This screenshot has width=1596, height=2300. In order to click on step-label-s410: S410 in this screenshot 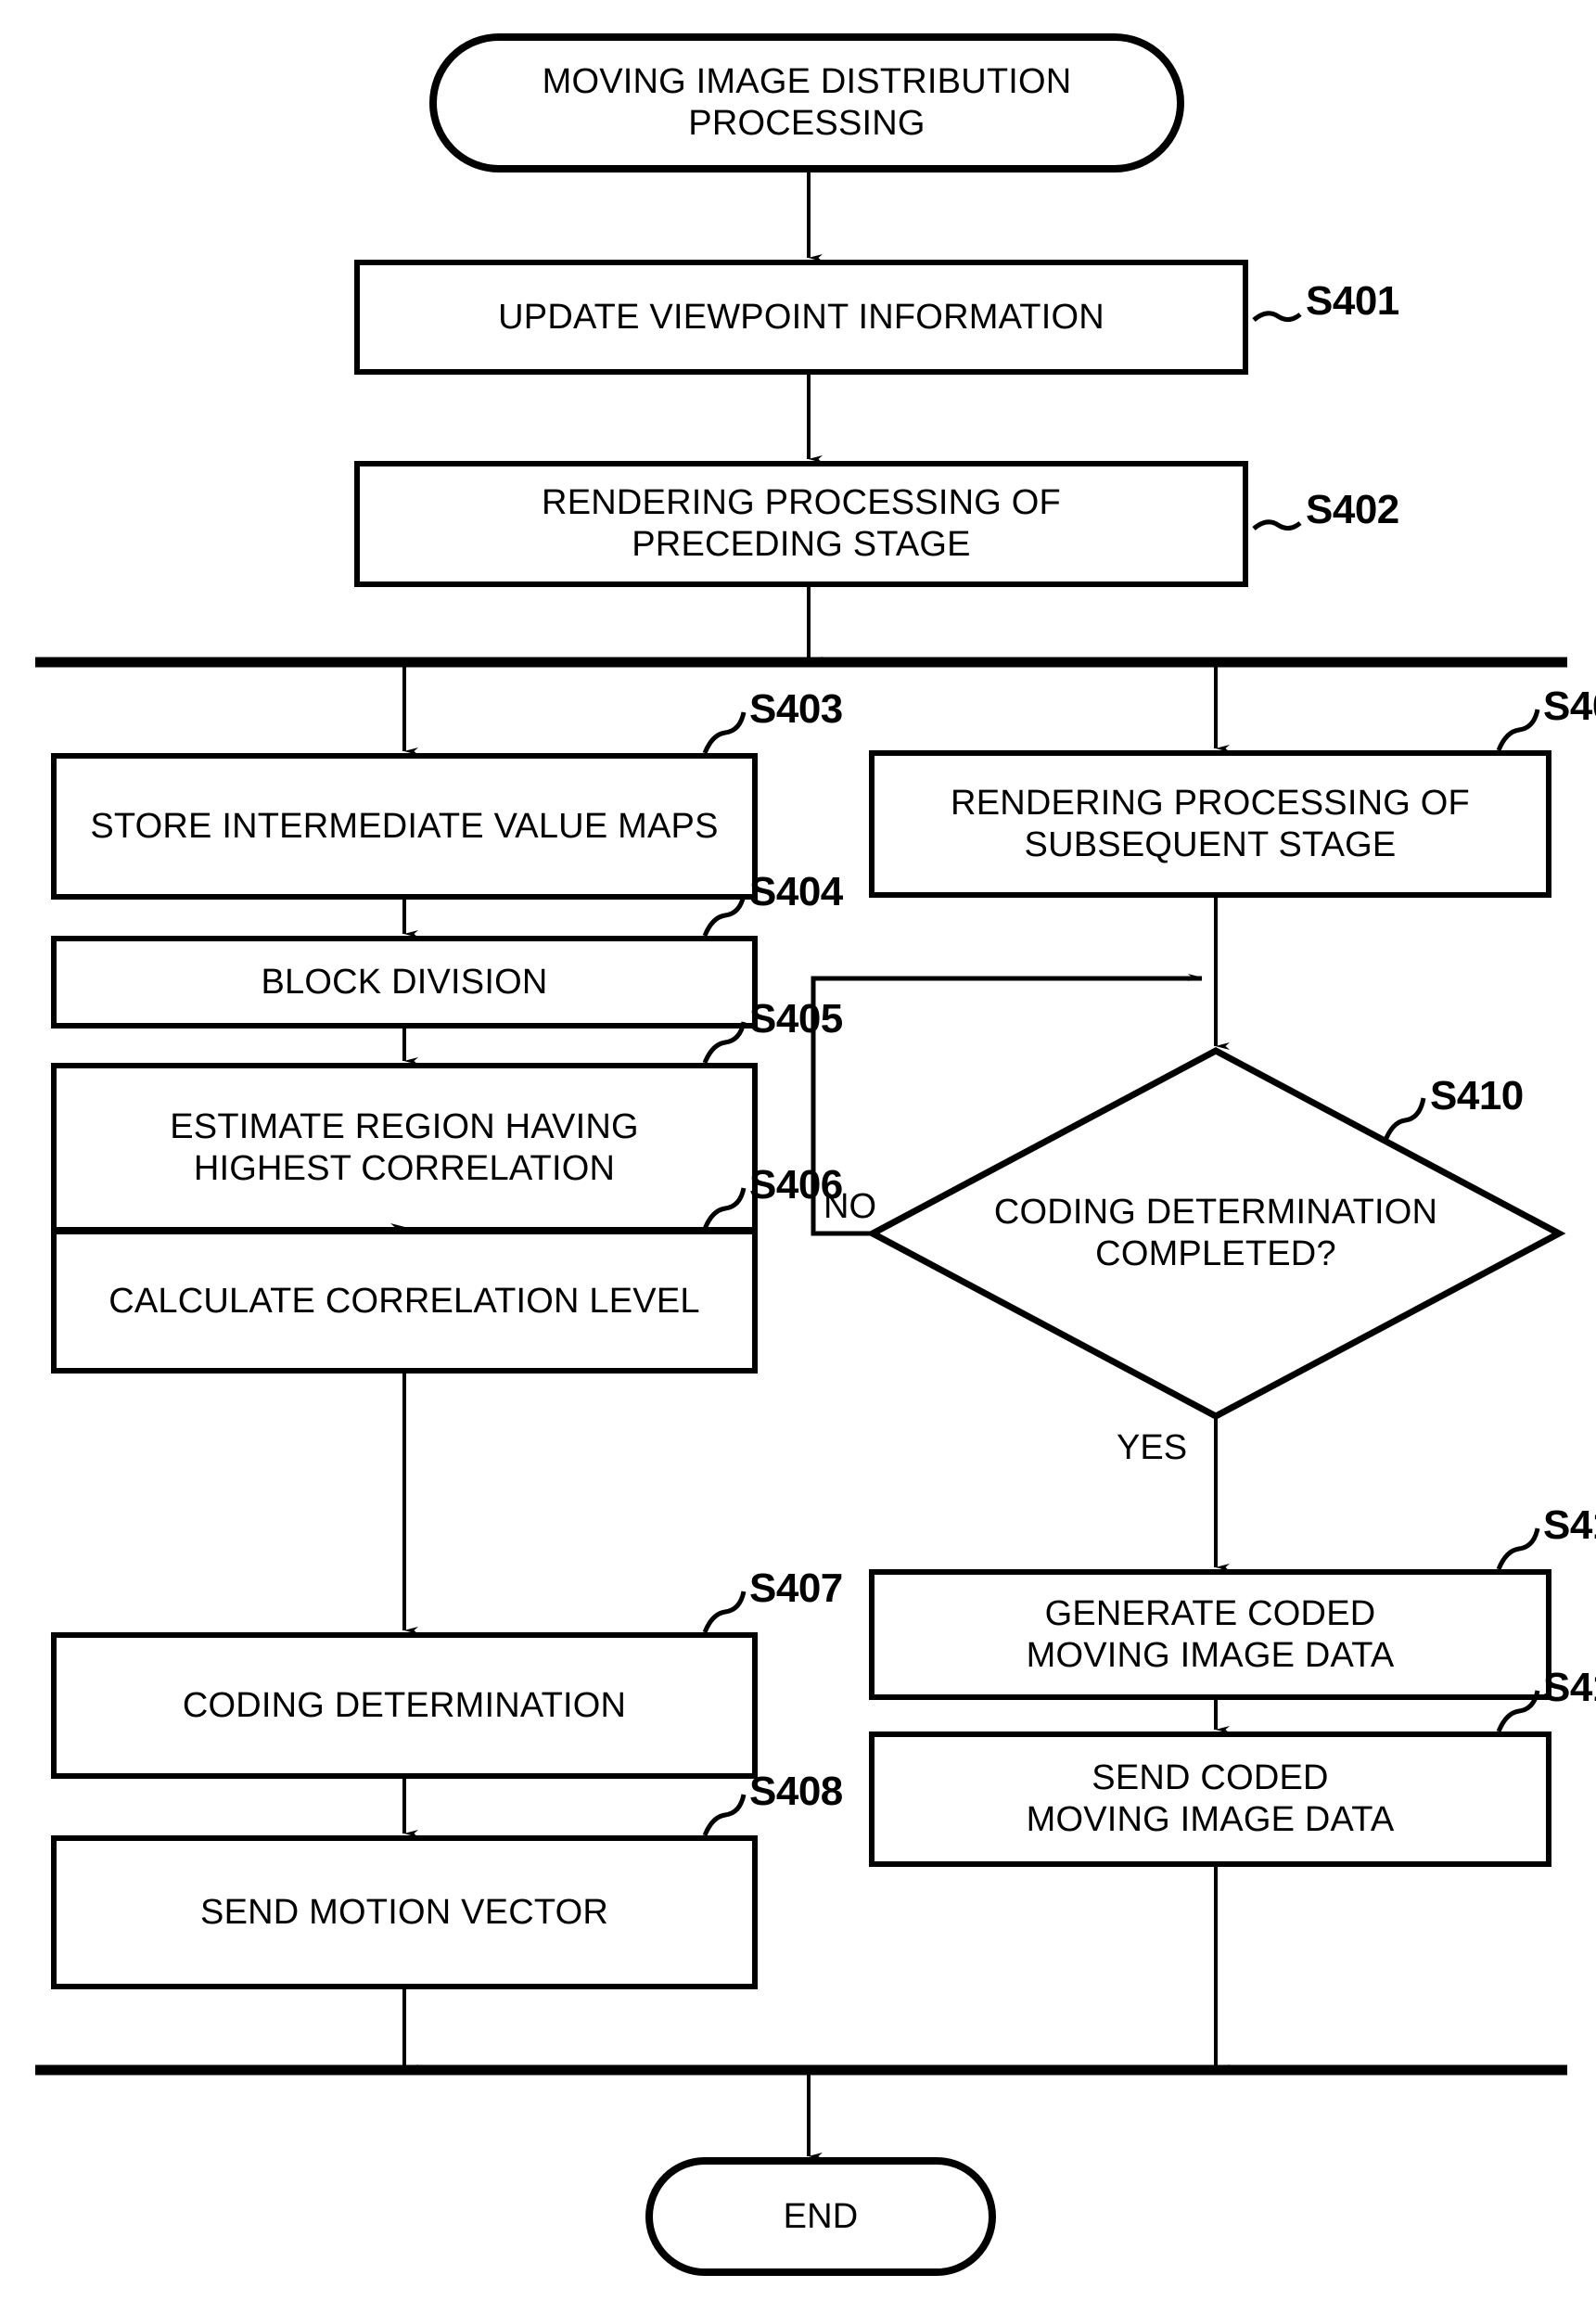, I will do `click(1477, 1095)`.